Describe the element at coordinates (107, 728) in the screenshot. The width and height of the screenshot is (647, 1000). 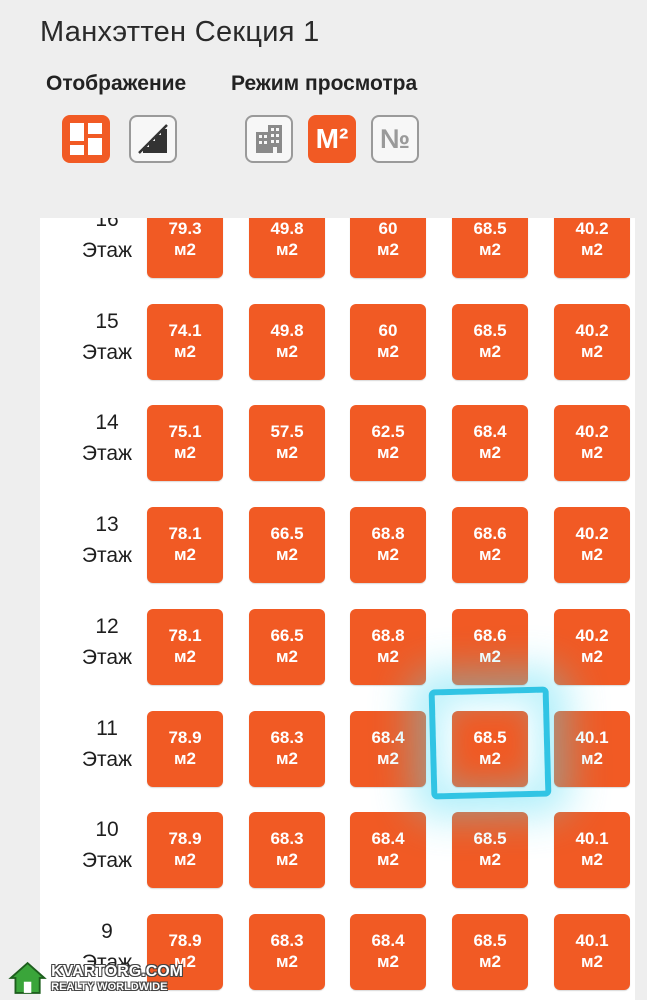
I see `floor-number: 11` at that location.